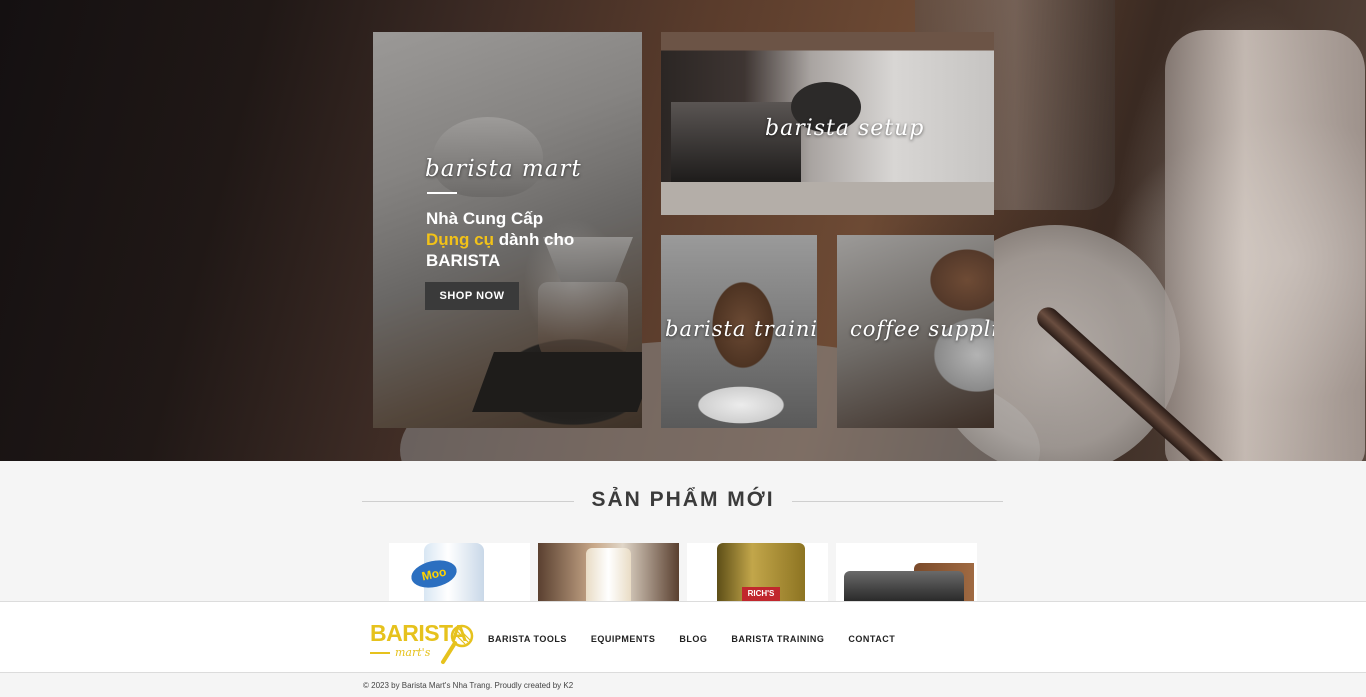 The image size is (1366, 697). What do you see at coordinates (472, 296) in the screenshot?
I see `shop-now-button: SHOP NOW` at bounding box center [472, 296].